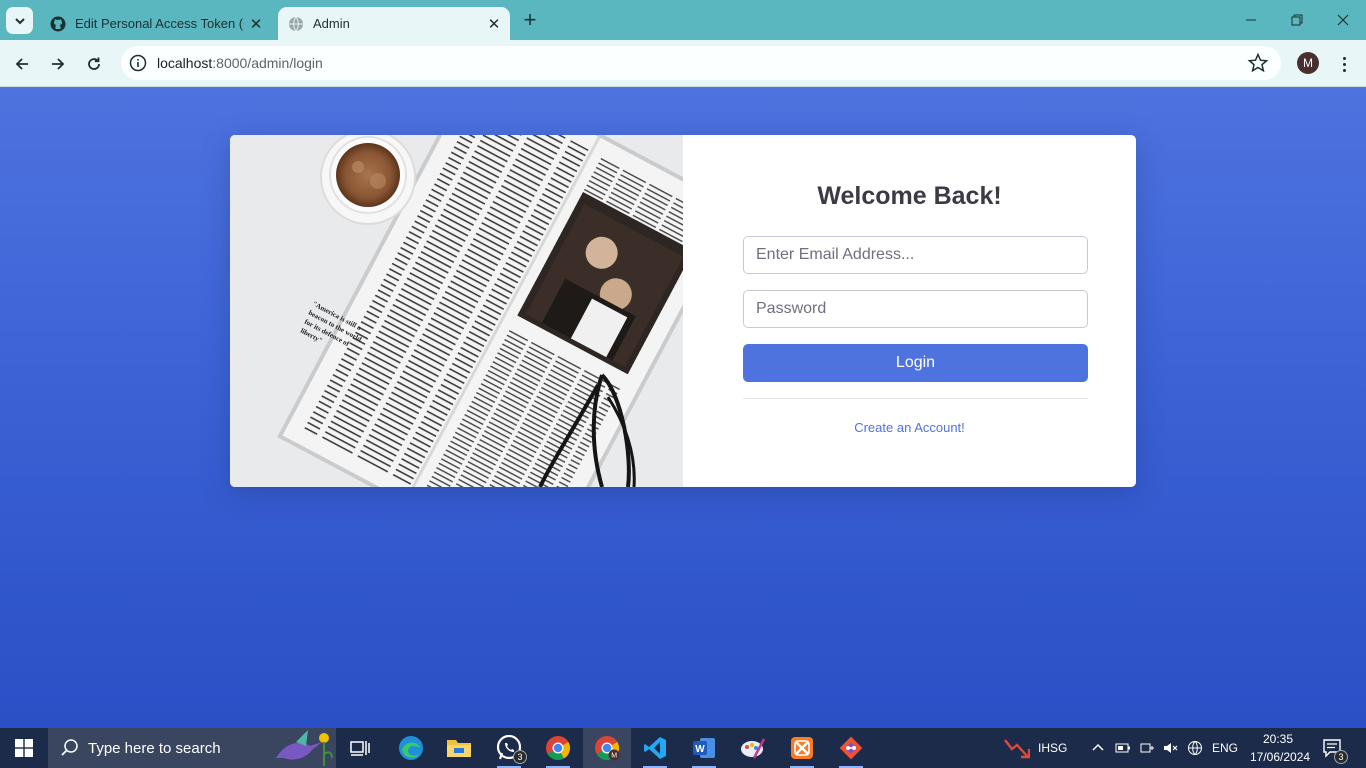 This screenshot has height=768, width=1366. I want to click on folder-icon, so click(459, 748).